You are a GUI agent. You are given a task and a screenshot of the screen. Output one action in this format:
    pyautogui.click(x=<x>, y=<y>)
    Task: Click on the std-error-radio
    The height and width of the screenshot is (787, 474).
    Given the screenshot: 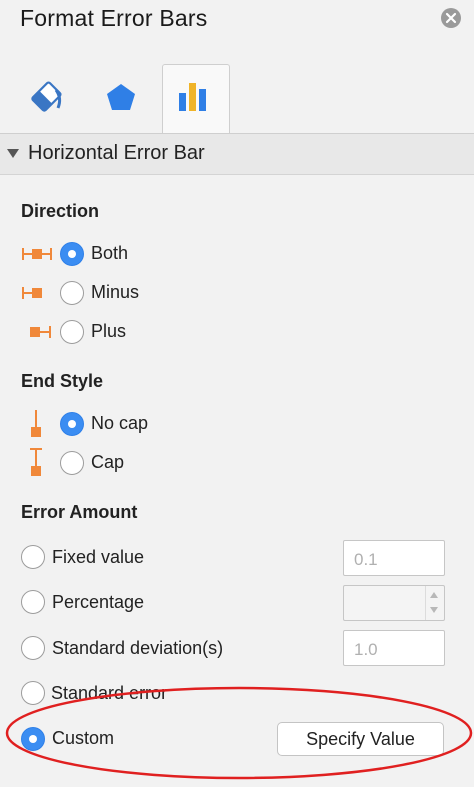 What is the action you would take?
    pyautogui.click(x=33, y=693)
    